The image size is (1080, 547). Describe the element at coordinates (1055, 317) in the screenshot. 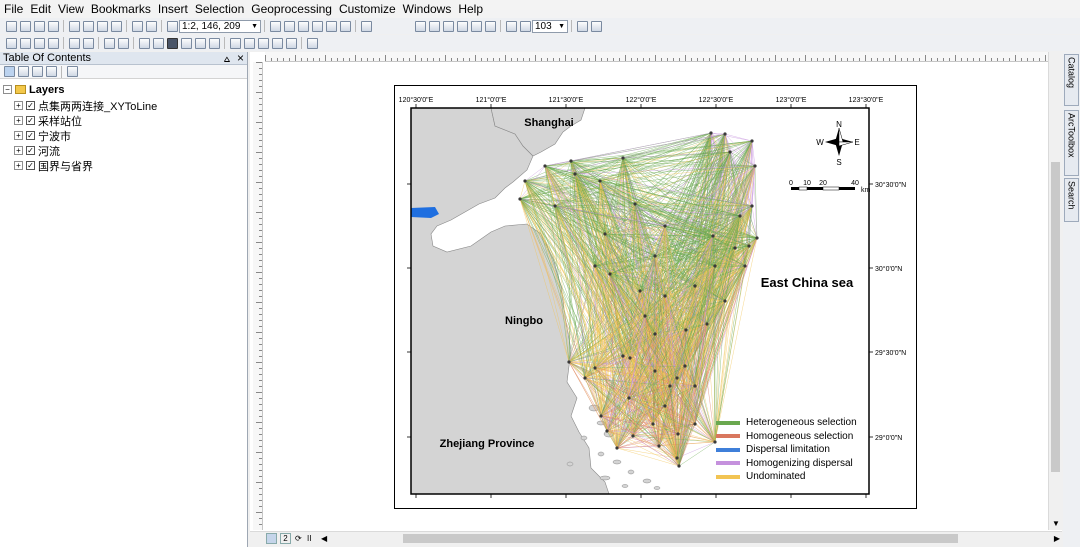

I see `vertical-scroll-thumb` at that location.